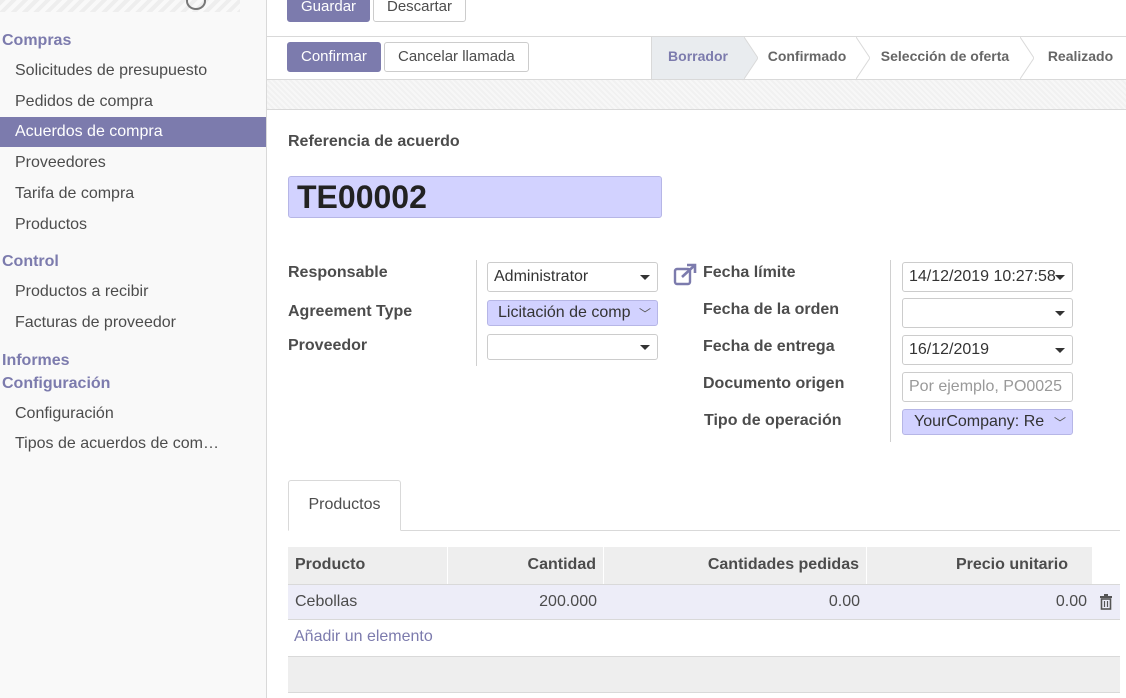 The width and height of the screenshot is (1126, 698). I want to click on sidebar-item-productos-recibir: Productos a recibir, so click(133, 292).